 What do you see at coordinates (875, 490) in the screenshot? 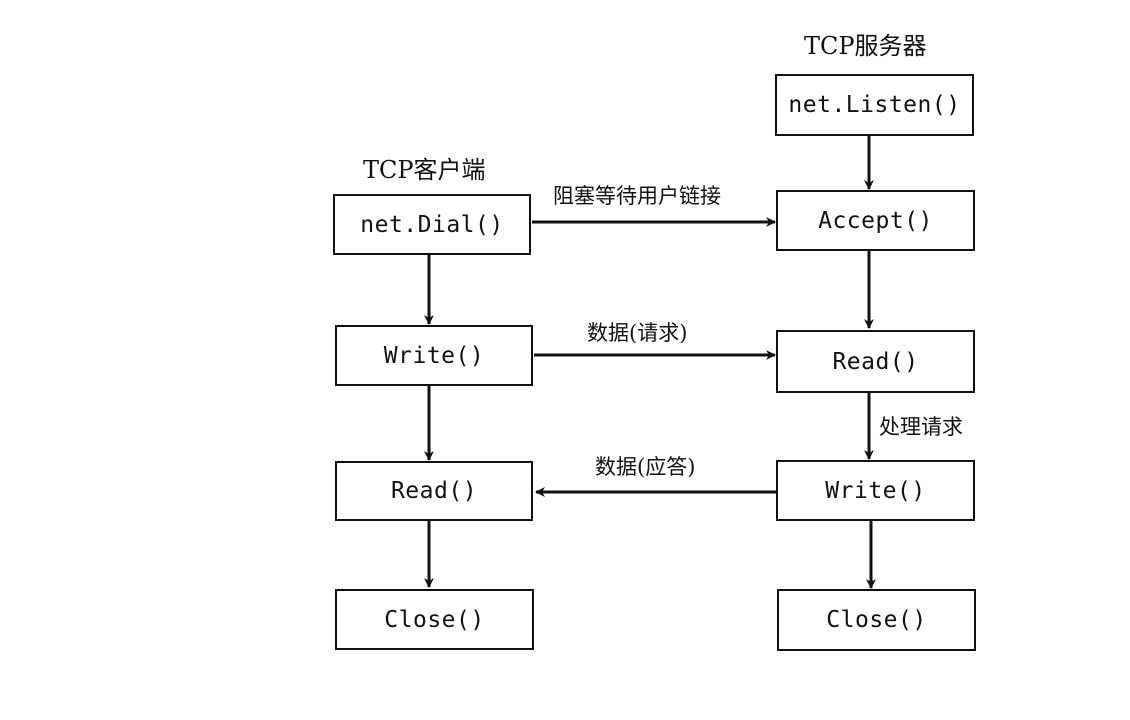
I see `server-write-box: Write()` at bounding box center [875, 490].